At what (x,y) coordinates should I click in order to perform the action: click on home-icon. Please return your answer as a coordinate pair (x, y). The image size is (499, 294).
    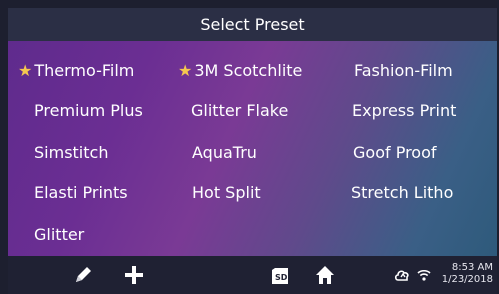
    Looking at the image, I should click on (325, 275).